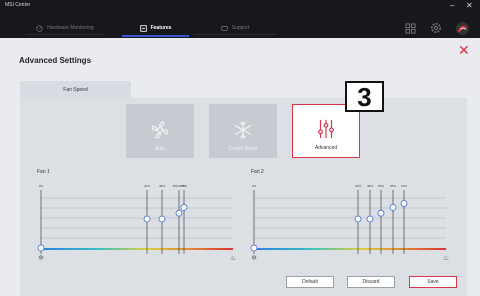 This screenshot has width=480, height=296. I want to click on sliders-icon, so click(326, 129).